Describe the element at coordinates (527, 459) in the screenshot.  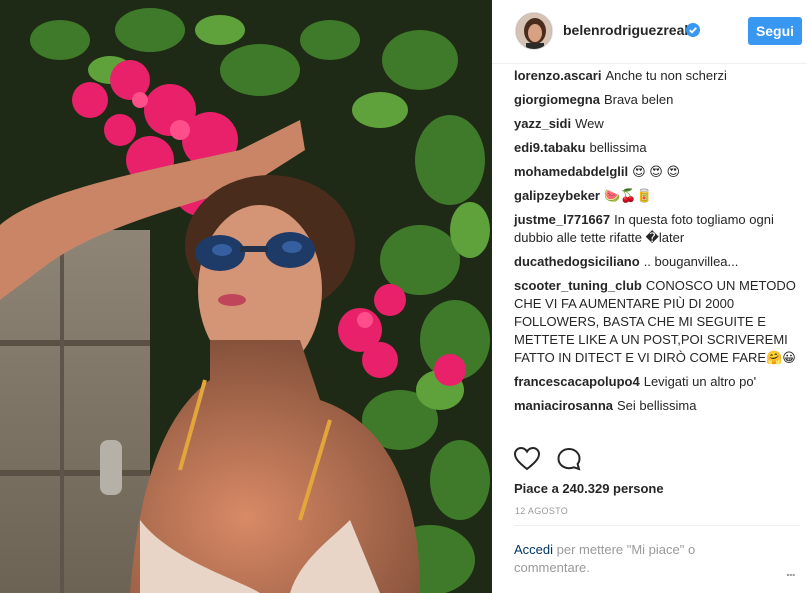
I see `heart-icon` at that location.